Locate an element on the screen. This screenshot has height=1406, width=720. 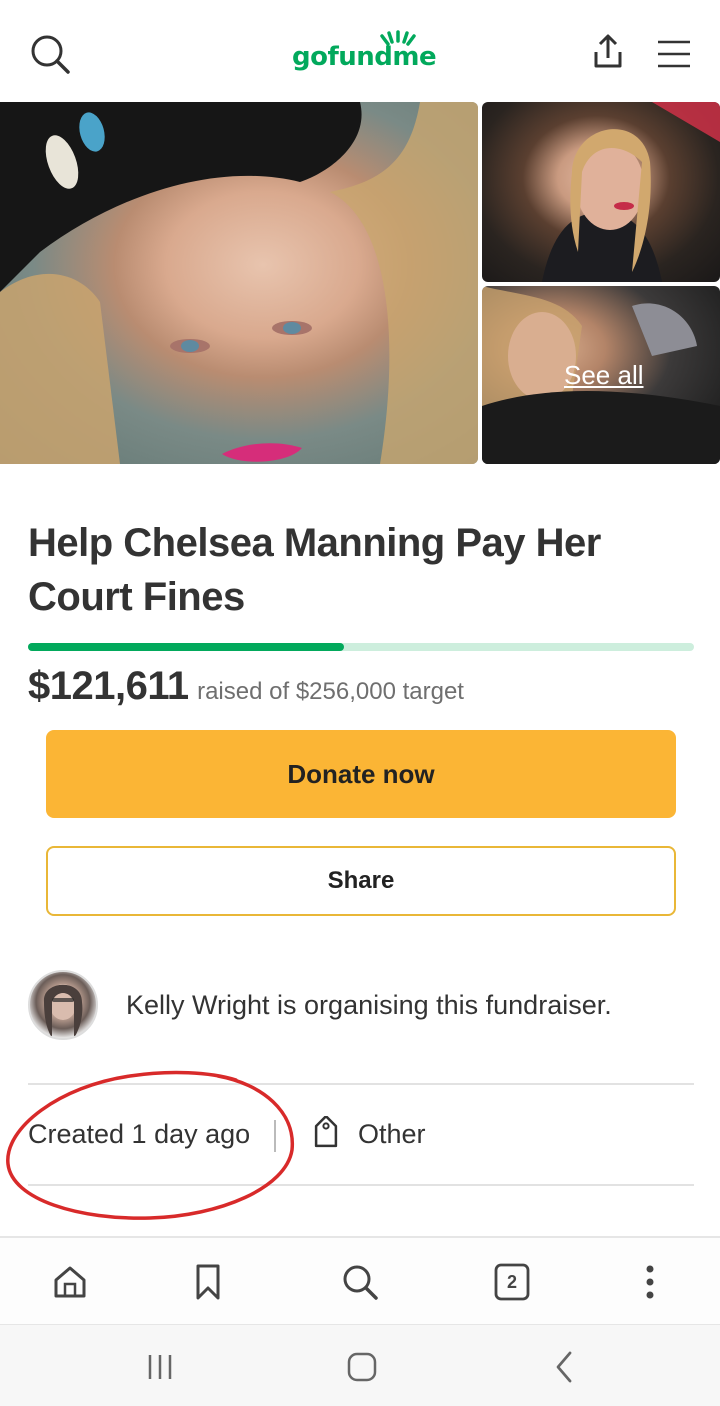
amount-raised-row: $121,611 raised of $256,000 target is located at coordinates (246, 689).